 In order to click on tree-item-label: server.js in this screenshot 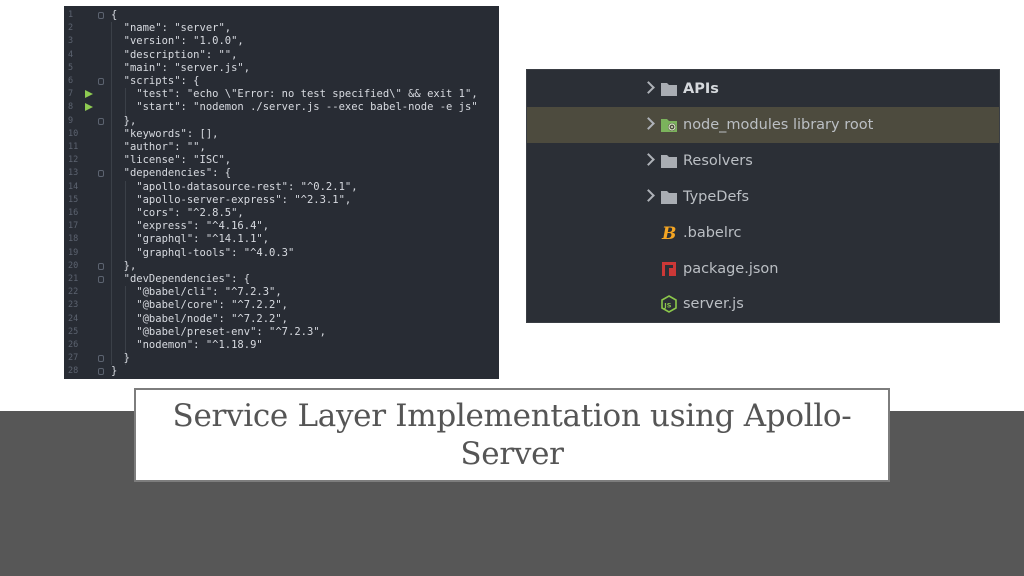, I will do `click(713, 304)`.